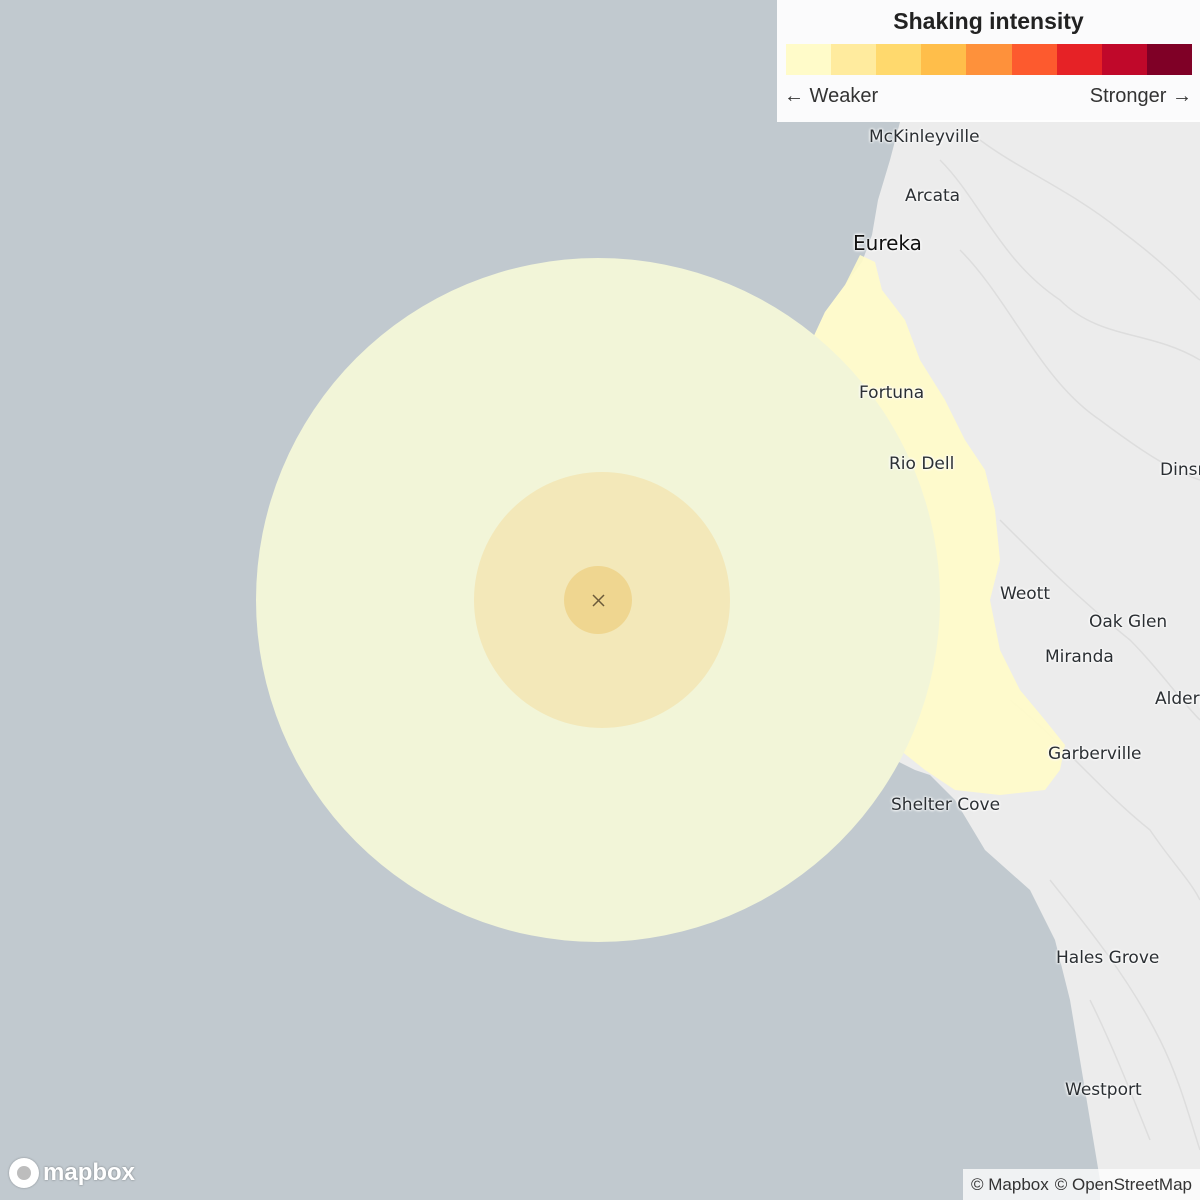 The width and height of the screenshot is (1200, 1200). What do you see at coordinates (1025, 594) in the screenshot?
I see `place-label-weott: Weott` at bounding box center [1025, 594].